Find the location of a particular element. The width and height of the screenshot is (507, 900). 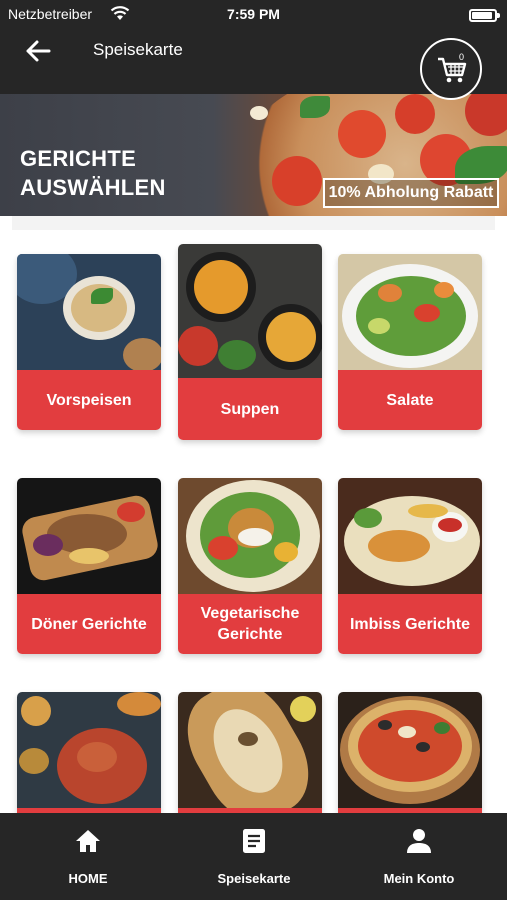

category-label: Imbiss Gerichte is located at coordinates (410, 624).